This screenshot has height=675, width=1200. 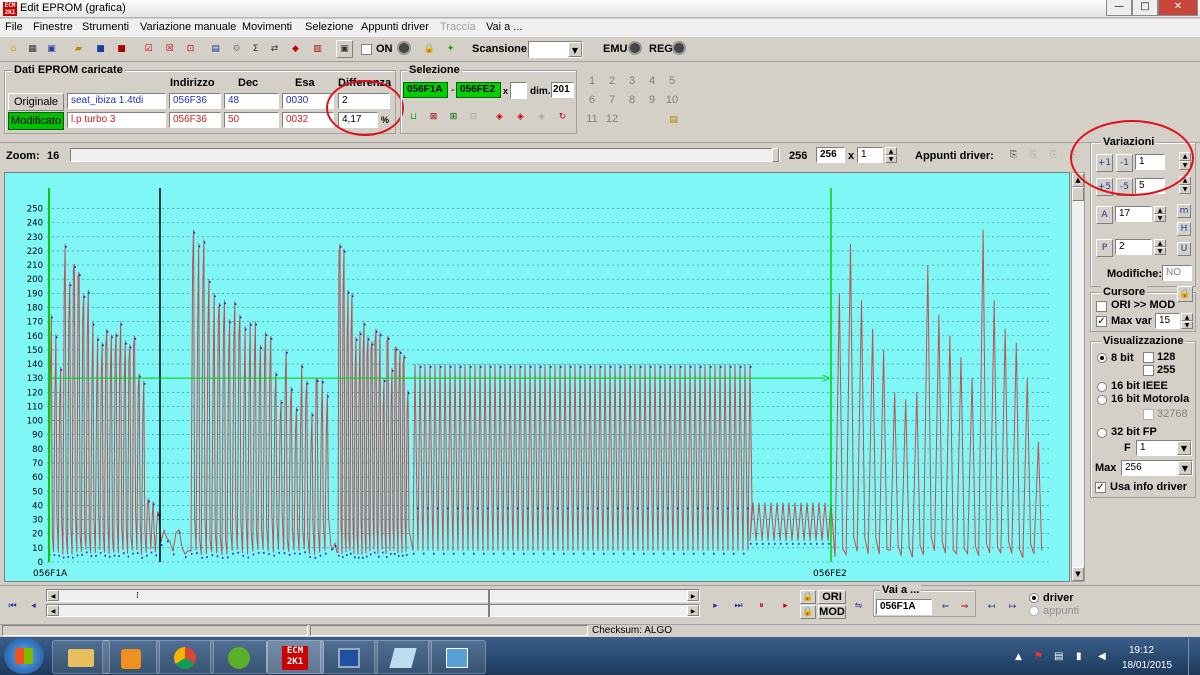 I want to click on print-icon: ▣, so click(x=344, y=49).